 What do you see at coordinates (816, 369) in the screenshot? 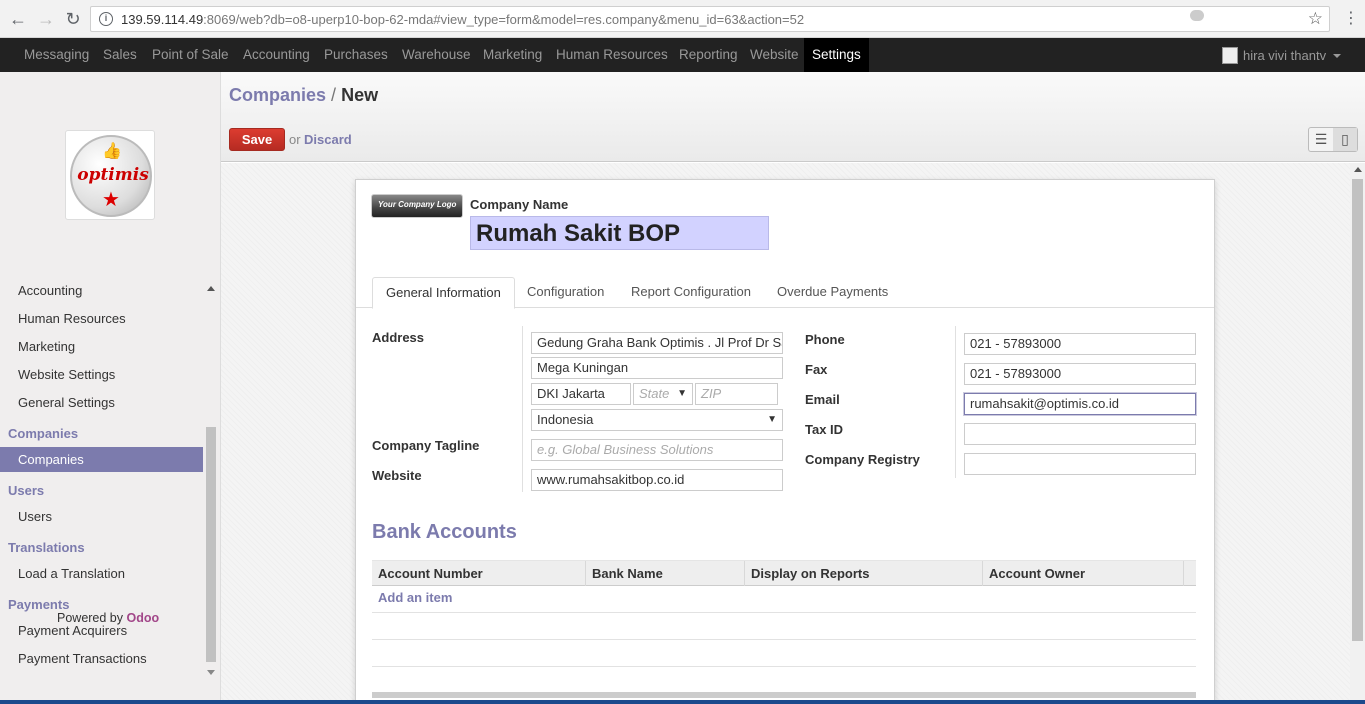
I see `fax-label: Fax` at bounding box center [816, 369].